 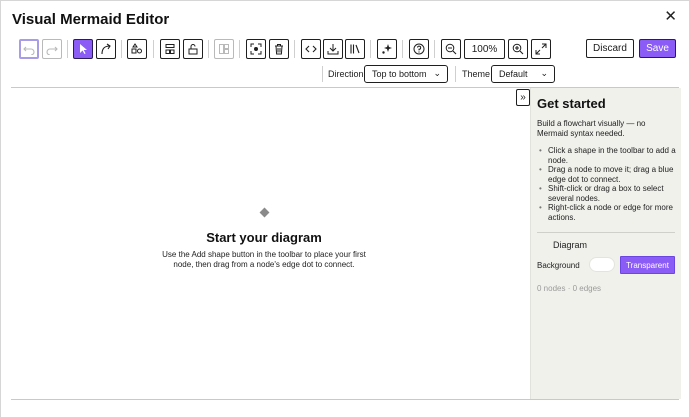 I want to click on direction-value: Top to bottom, so click(x=399, y=74).